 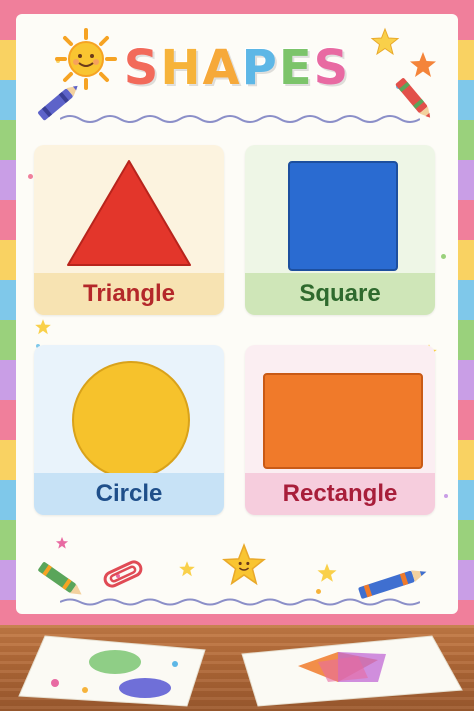 I want to click on card-square: Square, so click(x=340, y=230).